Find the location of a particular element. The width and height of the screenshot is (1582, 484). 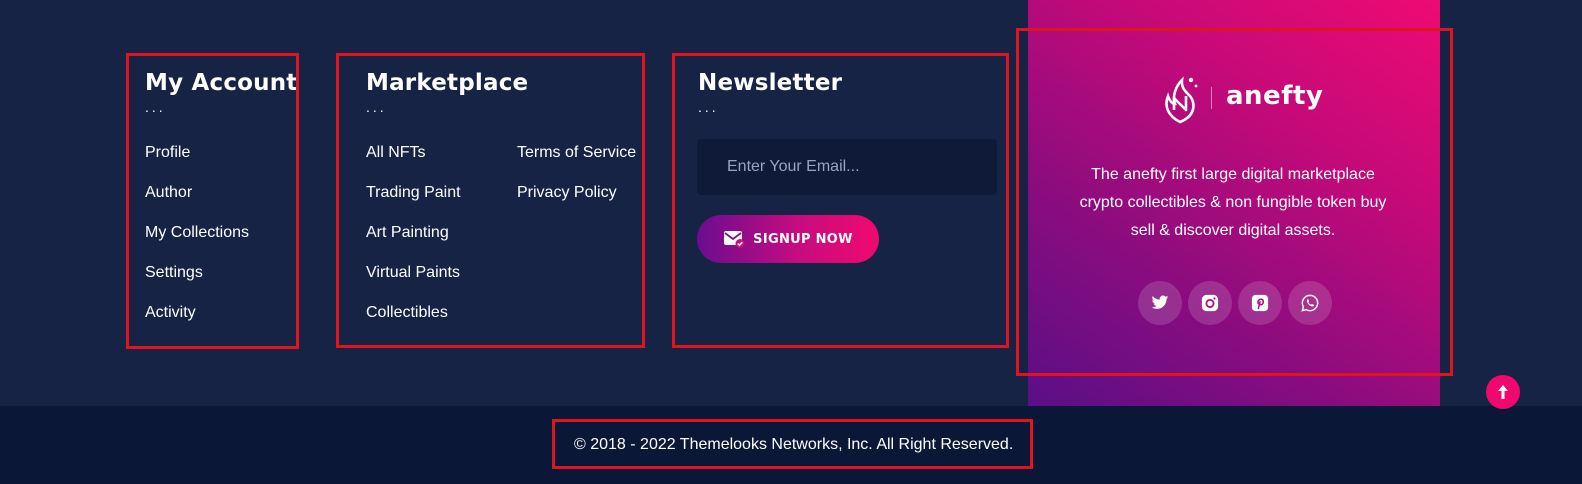

arrow-up-icon is located at coordinates (1503, 392).